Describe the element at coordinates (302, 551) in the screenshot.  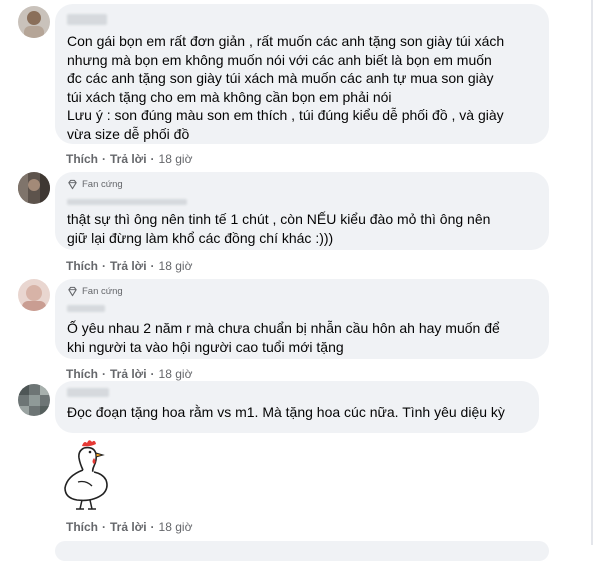
I see `comment-bubble-partial` at that location.